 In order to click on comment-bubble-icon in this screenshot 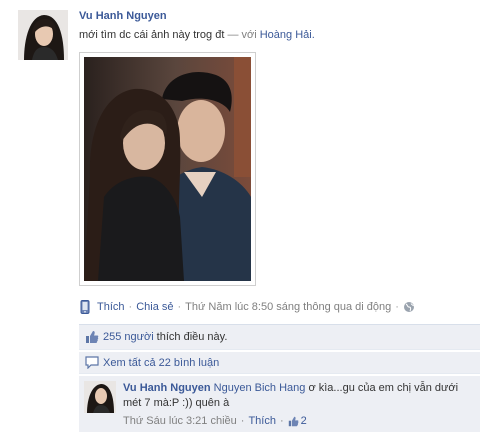, I will do `click(91, 363)`.